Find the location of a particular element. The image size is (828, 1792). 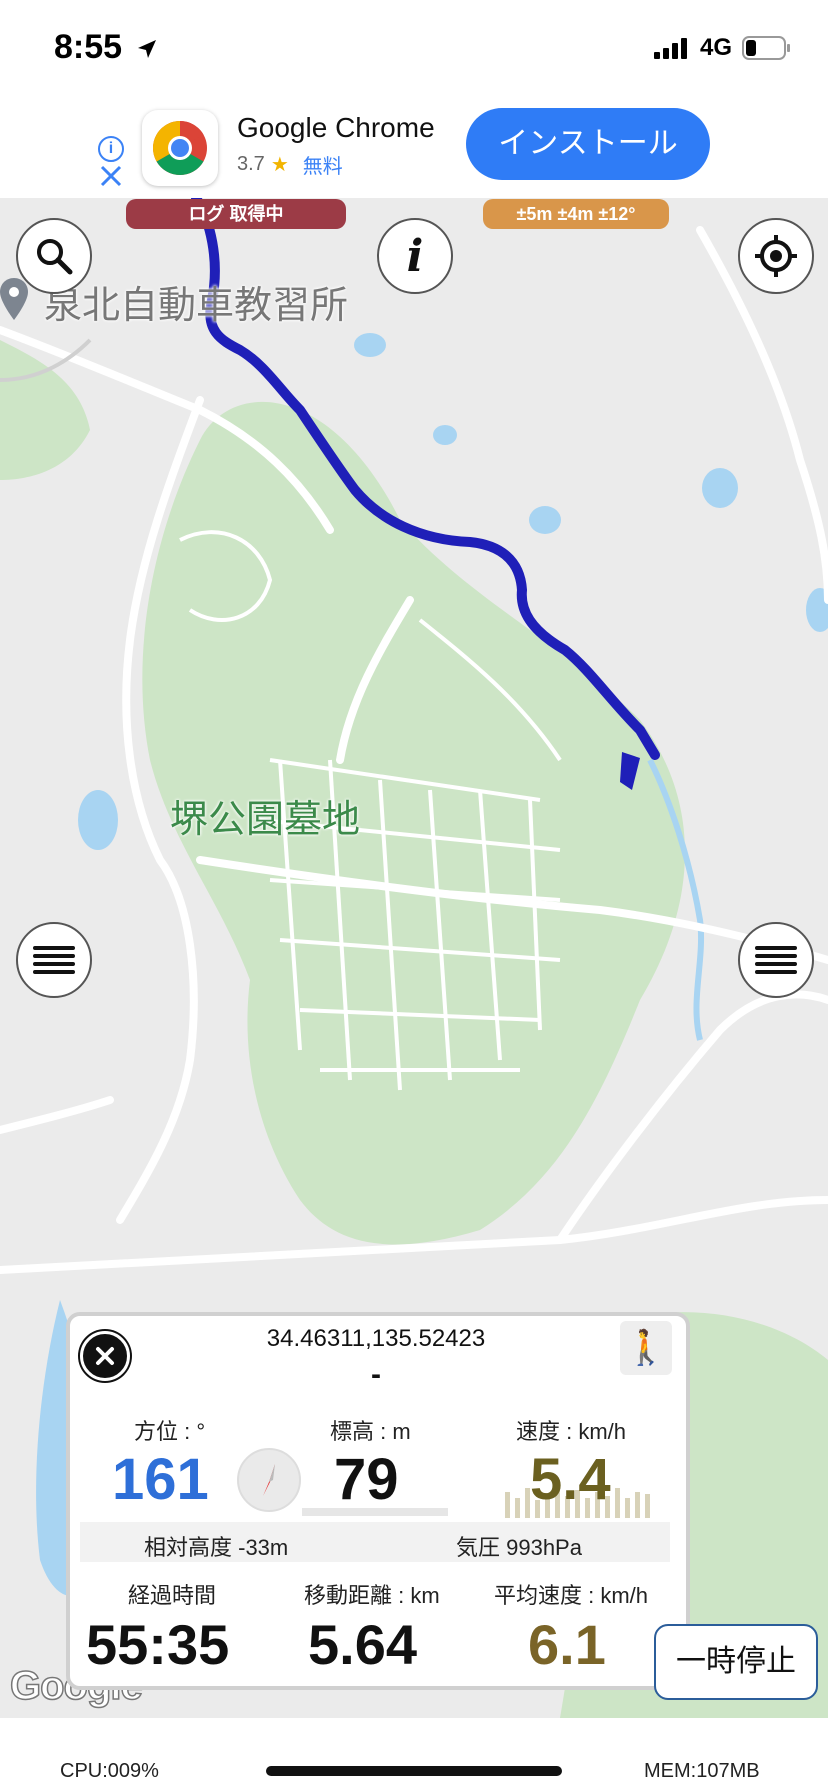

log-status-badge: ログ 取得中 is located at coordinates (236, 214).